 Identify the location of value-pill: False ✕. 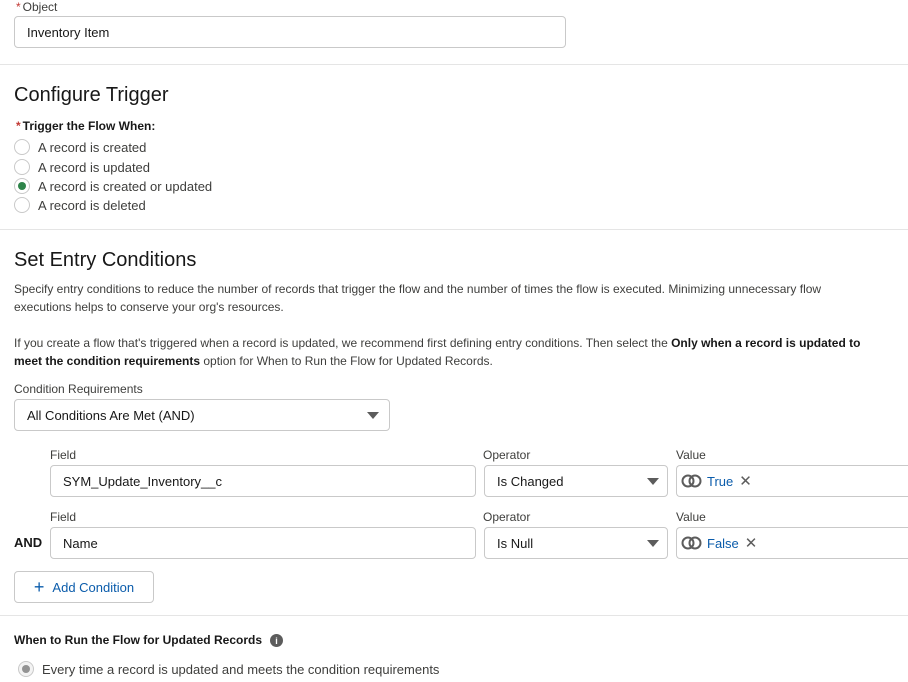
(719, 543).